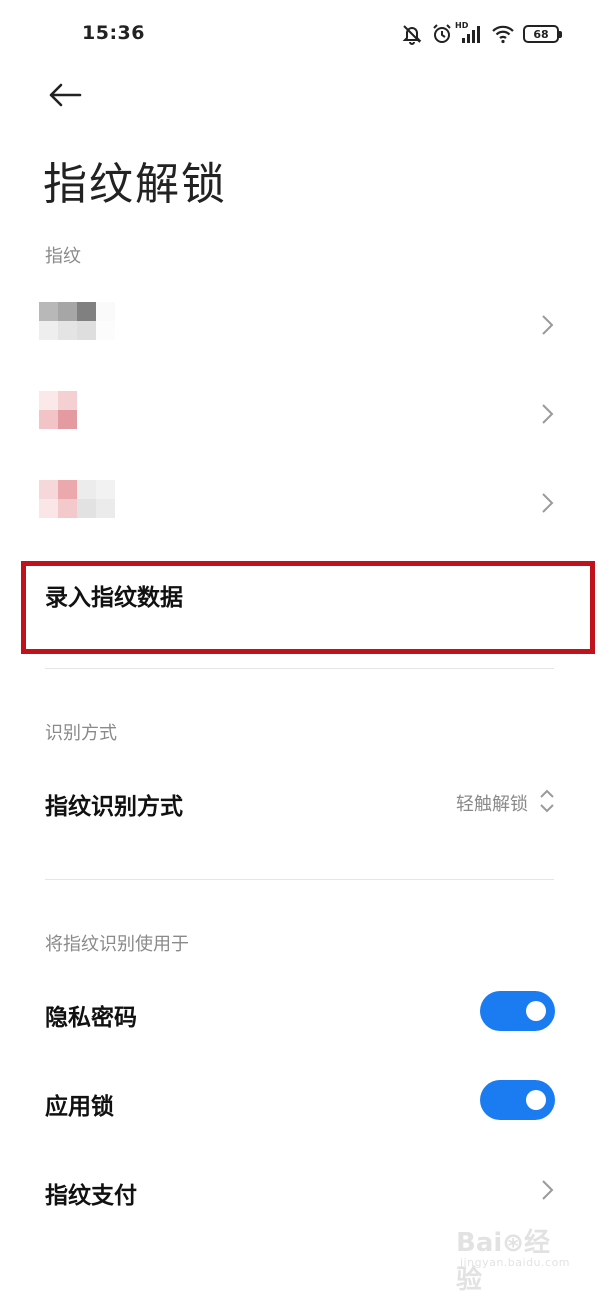 The height and width of the screenshot is (1291, 599). What do you see at coordinates (91, 1018) in the screenshot?
I see `privacy-password-label: 隐私密码` at bounding box center [91, 1018].